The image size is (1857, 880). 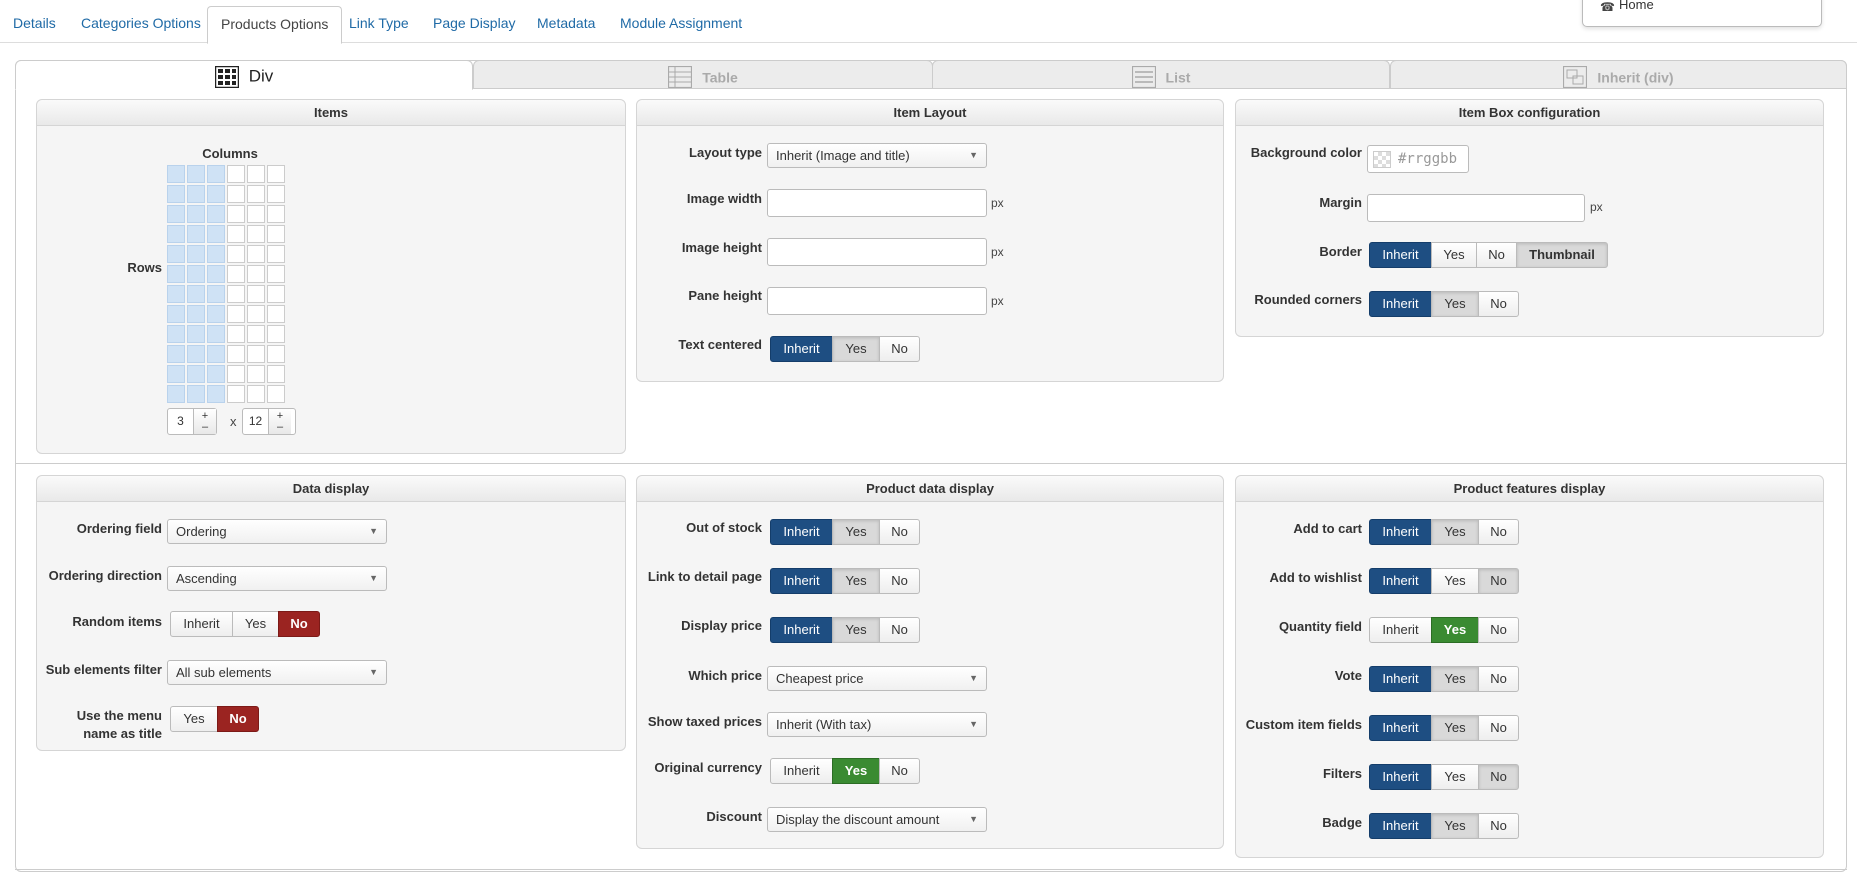 I want to click on rows-stepper: 12 + –, so click(x=269, y=421).